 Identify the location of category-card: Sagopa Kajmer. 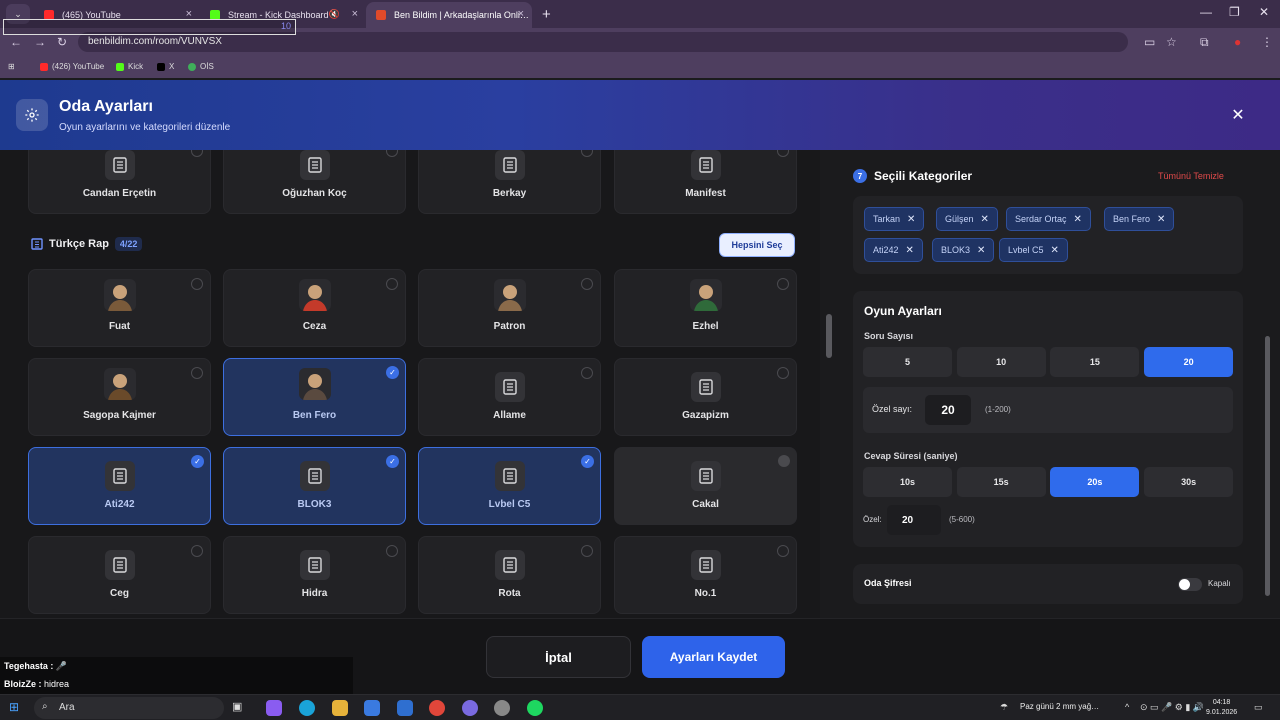
(119, 397).